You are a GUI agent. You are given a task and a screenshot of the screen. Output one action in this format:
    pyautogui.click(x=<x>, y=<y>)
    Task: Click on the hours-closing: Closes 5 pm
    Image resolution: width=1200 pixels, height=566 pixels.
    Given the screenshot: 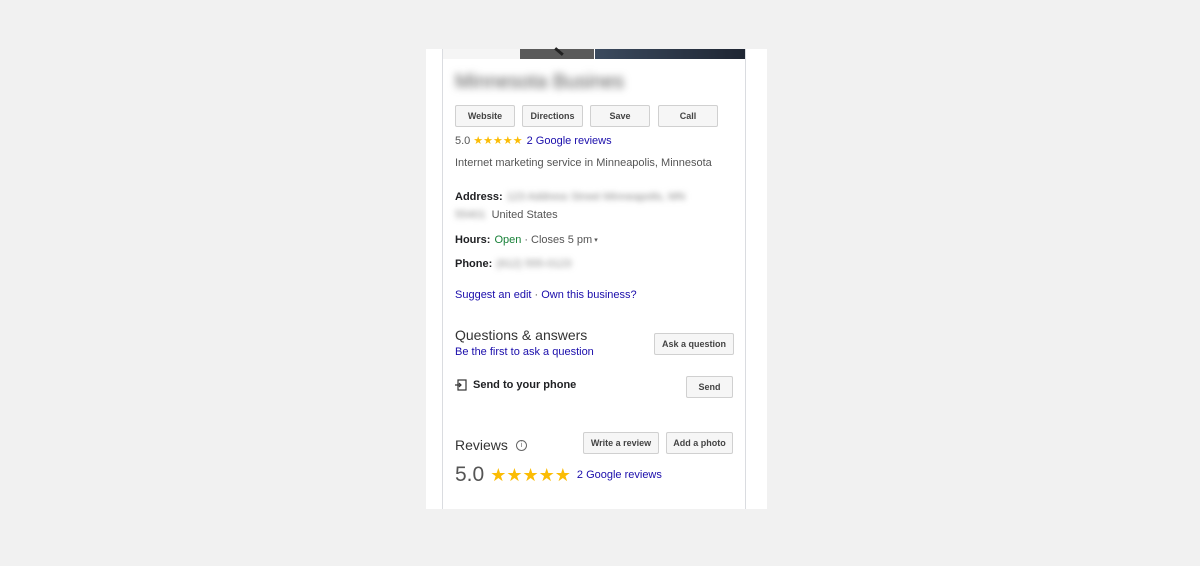 What is the action you would take?
    pyautogui.click(x=561, y=240)
    